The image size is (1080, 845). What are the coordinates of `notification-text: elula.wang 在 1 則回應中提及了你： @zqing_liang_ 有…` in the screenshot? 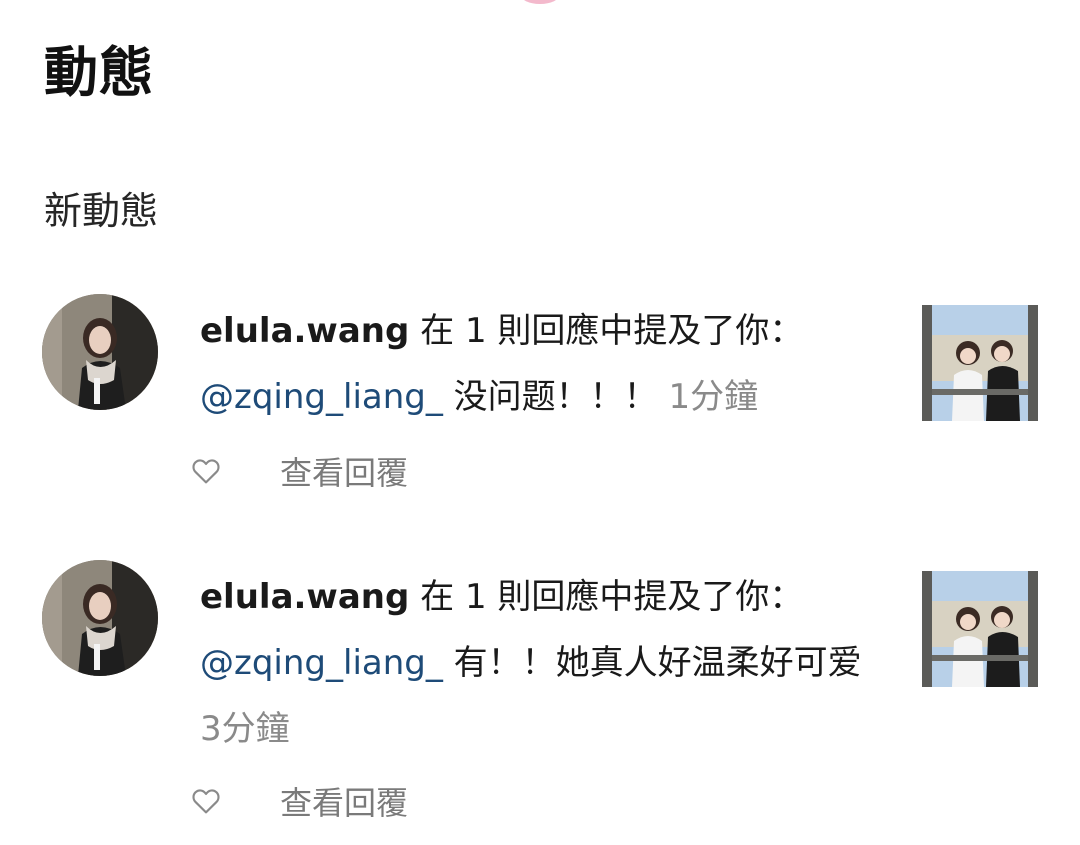 It's located at (540, 663).